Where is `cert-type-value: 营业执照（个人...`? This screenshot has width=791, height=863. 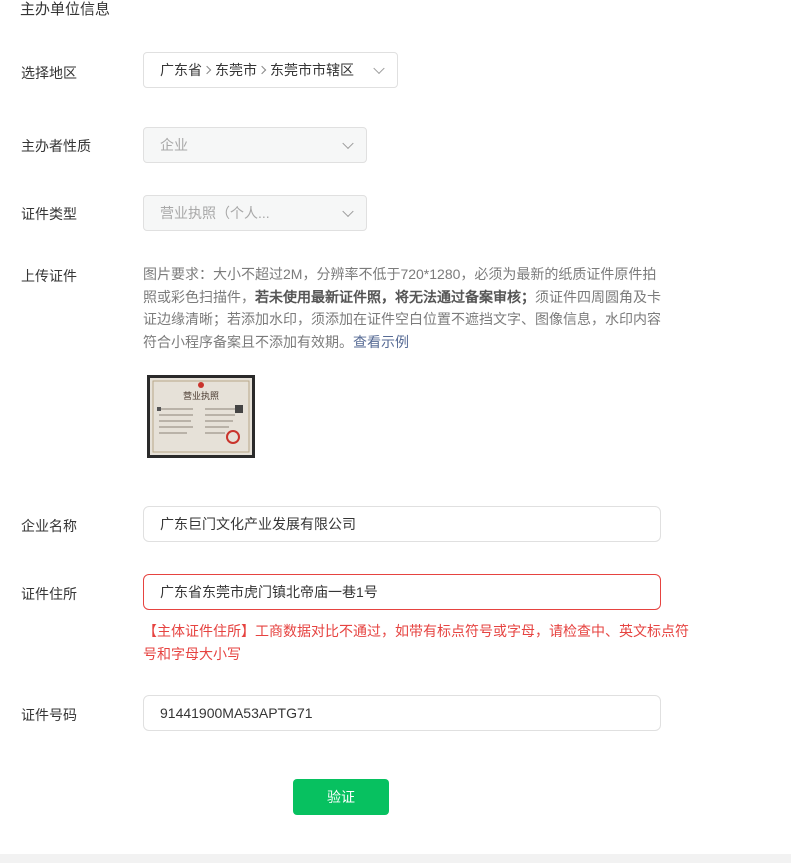
cert-type-value: 营业执照（个人... is located at coordinates (215, 213).